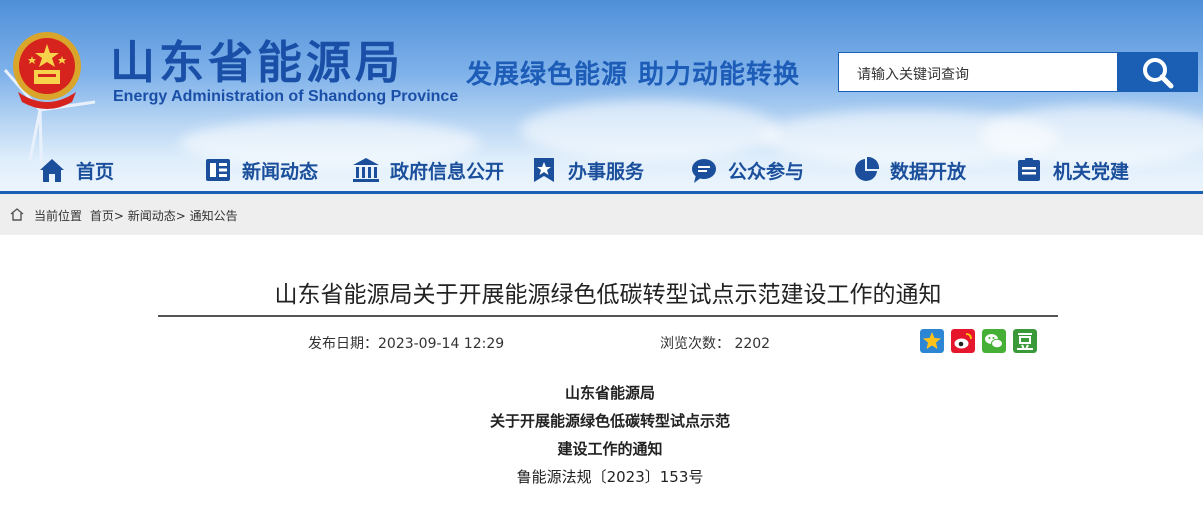 Image resolution: width=1203 pixels, height=506 pixels. What do you see at coordinates (157, 216) in the screenshot?
I see `breadcrumb-item-news: 新闻动态>` at bounding box center [157, 216].